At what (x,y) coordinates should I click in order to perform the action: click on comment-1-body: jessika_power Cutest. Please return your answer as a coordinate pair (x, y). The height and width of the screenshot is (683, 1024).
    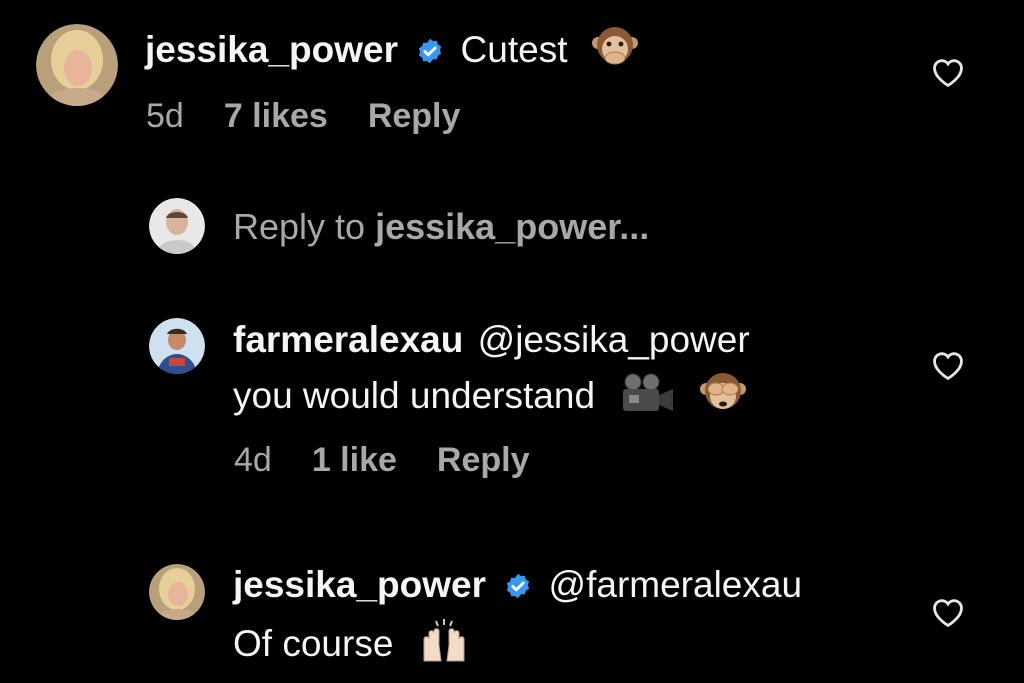
    Looking at the image, I should click on (391, 48).